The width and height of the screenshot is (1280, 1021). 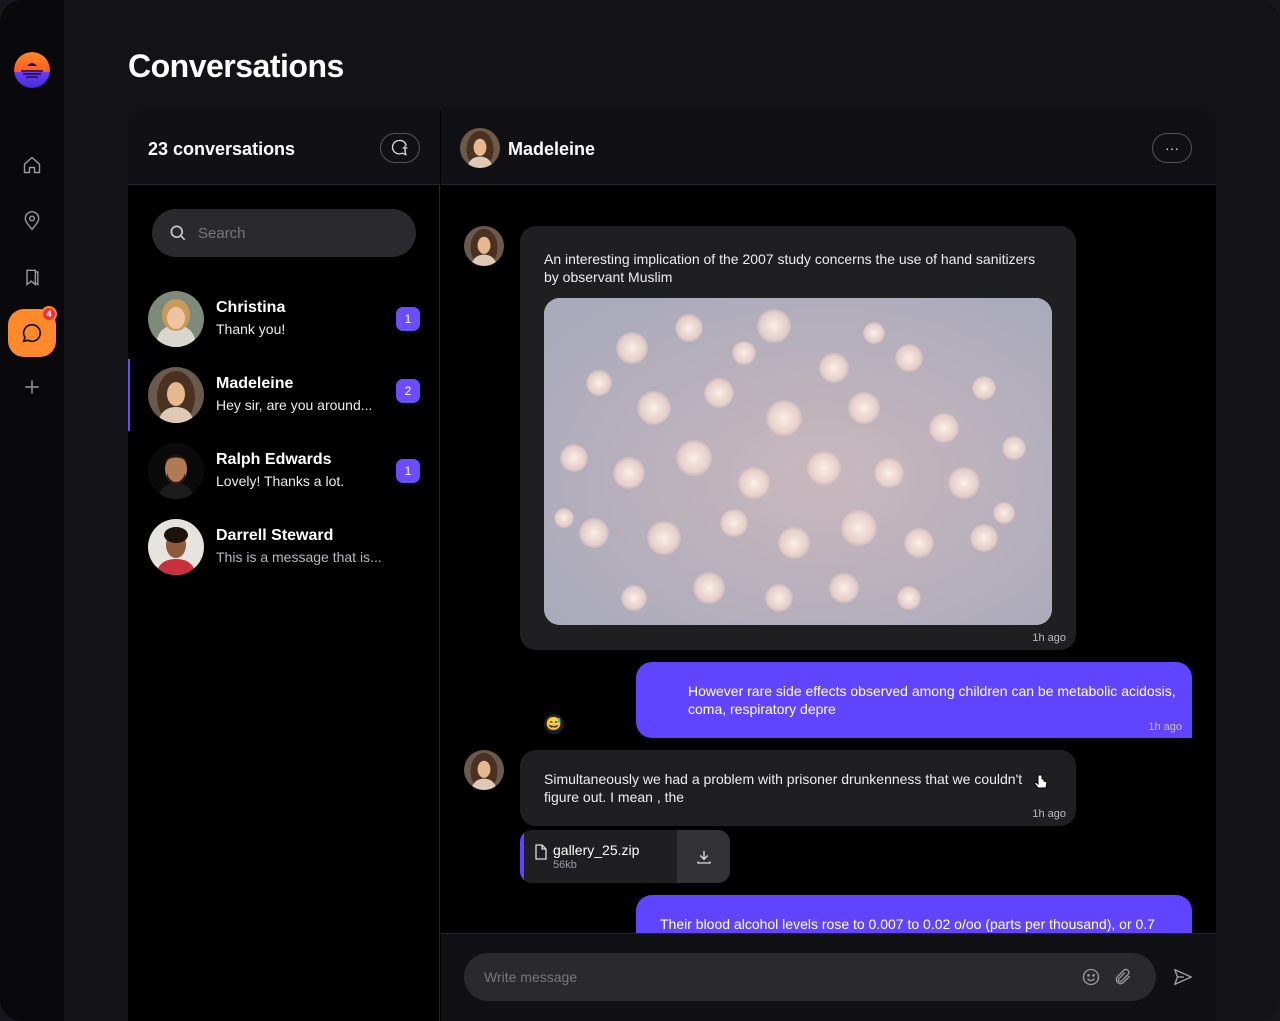 I want to click on nav-home, so click(x=32, y=165).